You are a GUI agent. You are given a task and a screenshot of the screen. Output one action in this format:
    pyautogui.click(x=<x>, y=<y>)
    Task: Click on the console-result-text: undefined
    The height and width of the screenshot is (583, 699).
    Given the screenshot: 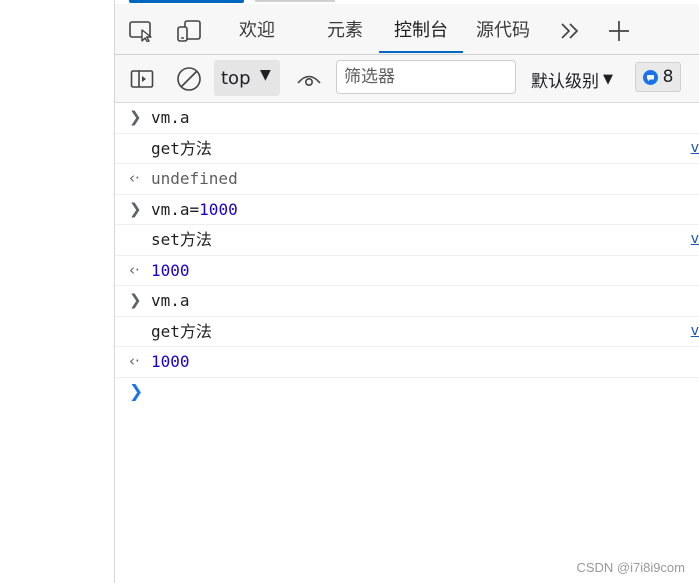 What is the action you would take?
    pyautogui.click(x=194, y=178)
    